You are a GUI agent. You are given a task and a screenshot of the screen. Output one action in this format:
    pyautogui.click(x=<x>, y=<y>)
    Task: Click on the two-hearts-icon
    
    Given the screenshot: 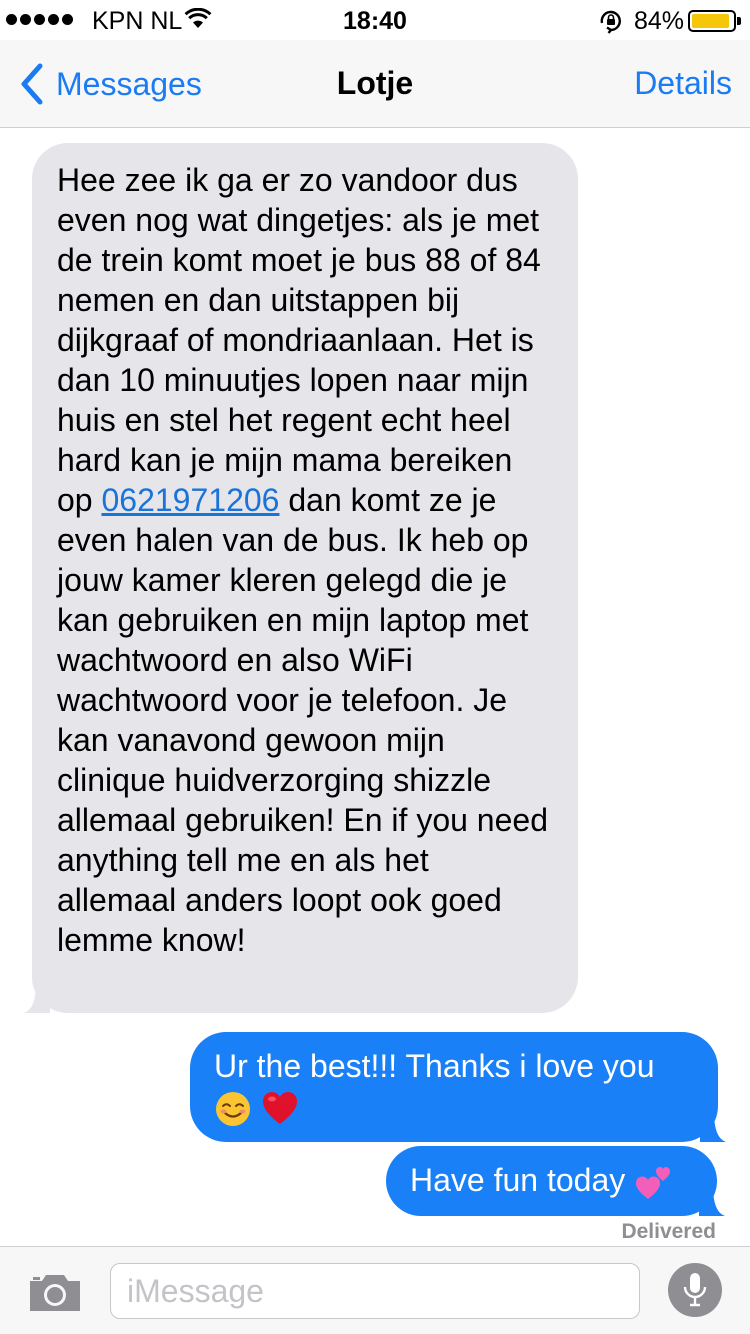 What is the action you would take?
    pyautogui.click(x=653, y=1182)
    